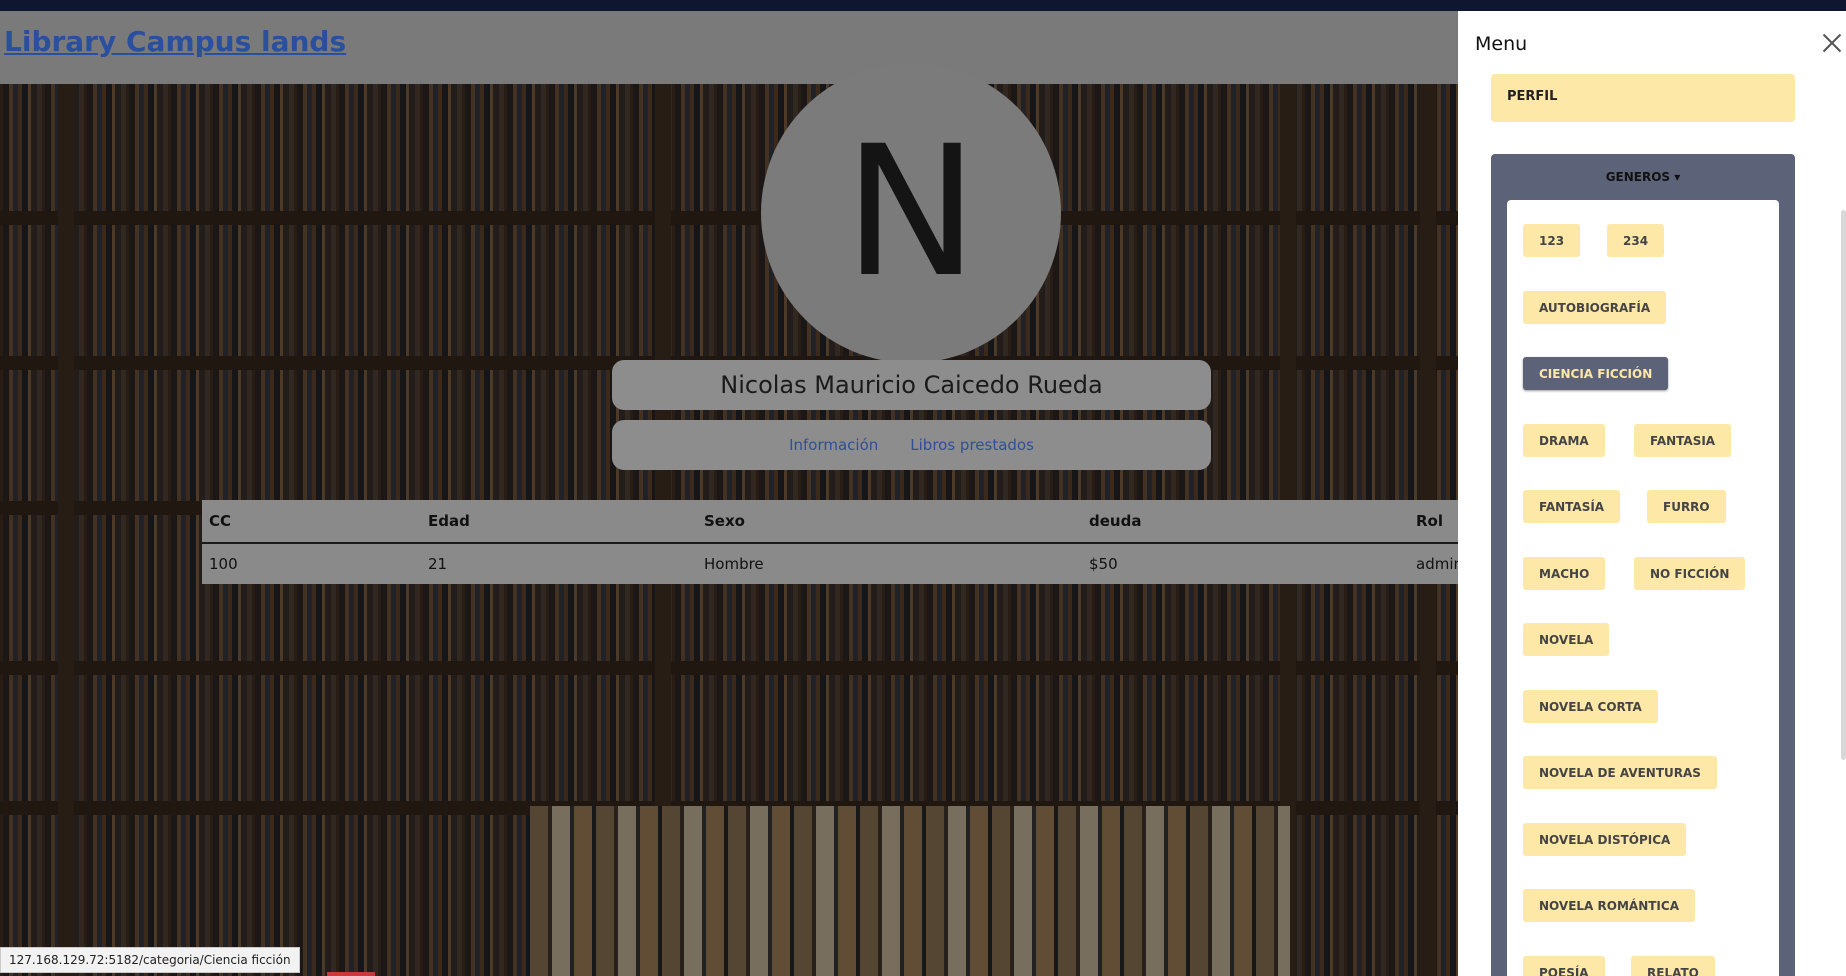 The height and width of the screenshot is (976, 1846). Describe the element at coordinates (351, 974) in the screenshot. I see `taskbar-indicator` at that location.